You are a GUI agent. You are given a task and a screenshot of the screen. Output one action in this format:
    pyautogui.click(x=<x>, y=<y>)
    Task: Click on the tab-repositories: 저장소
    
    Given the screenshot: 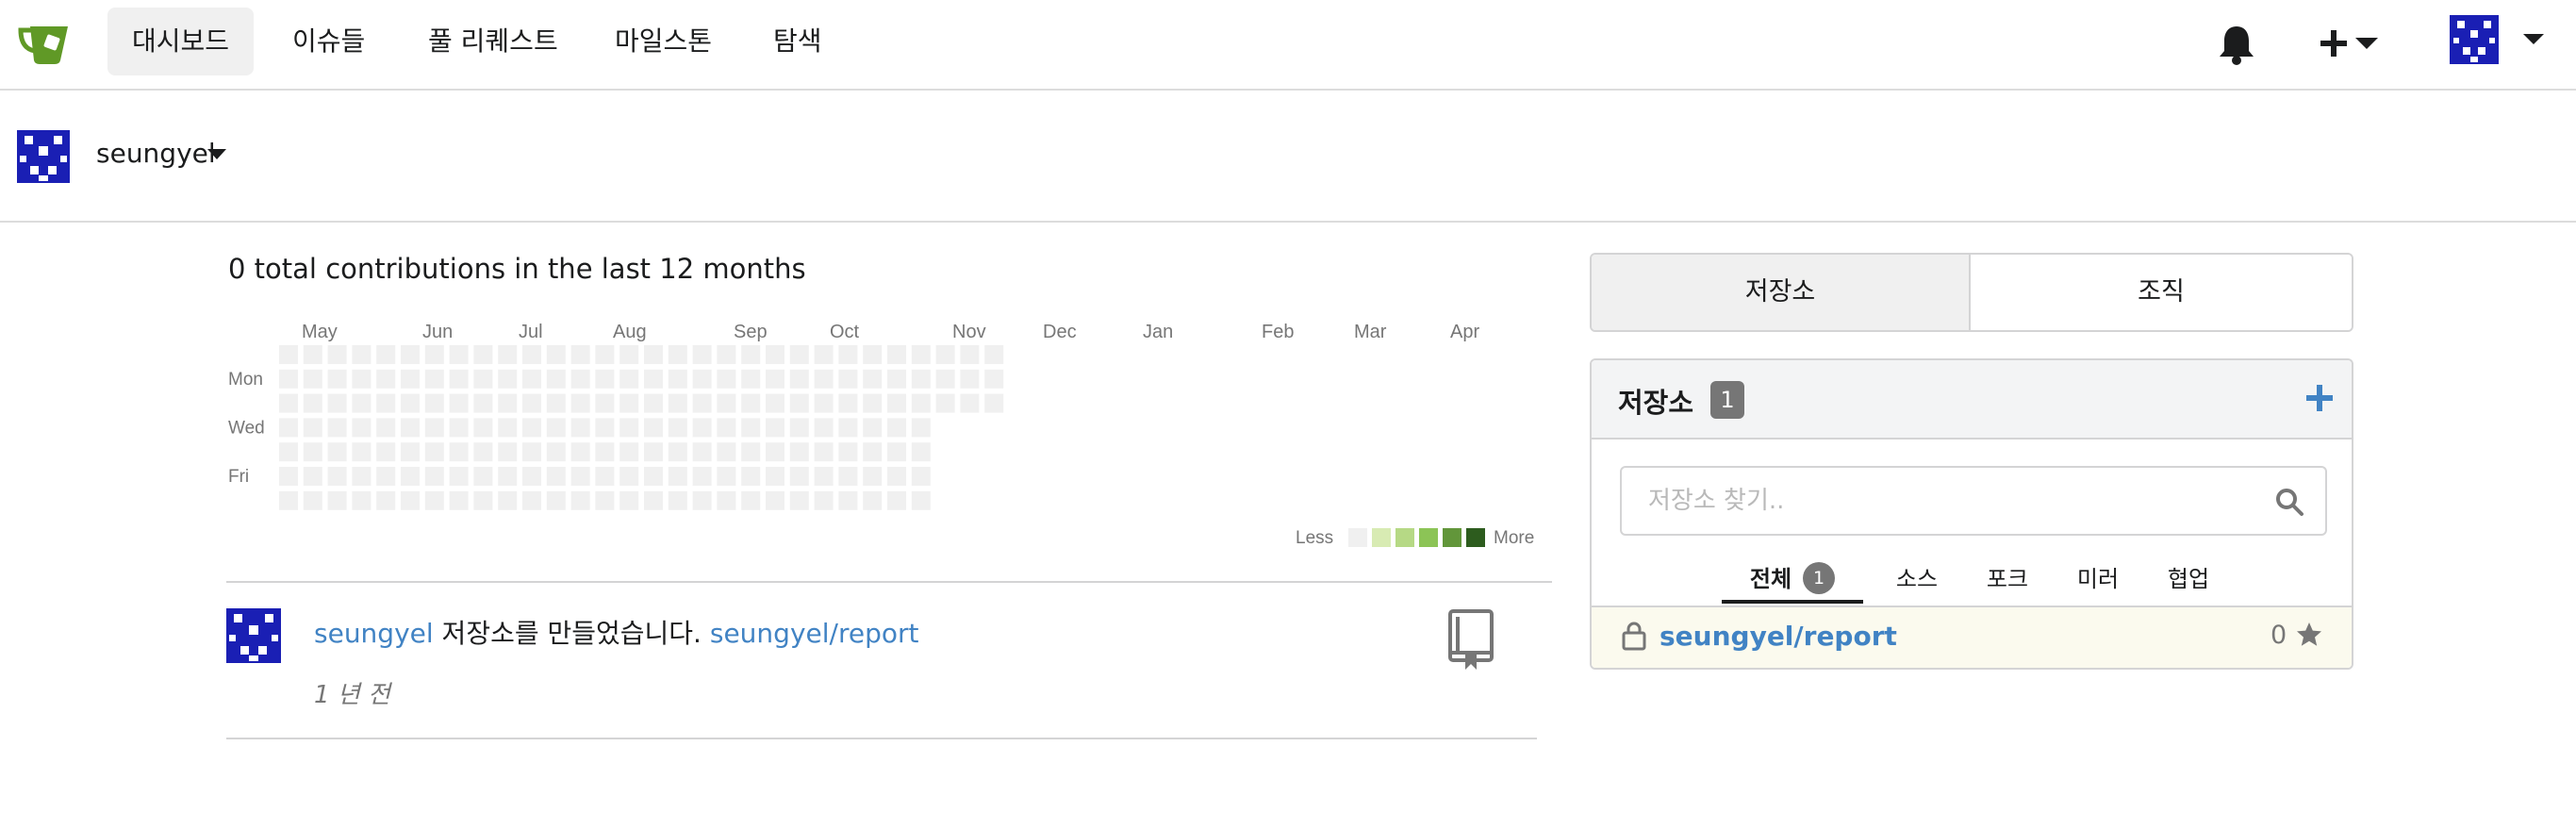 What is the action you would take?
    pyautogui.click(x=1781, y=292)
    